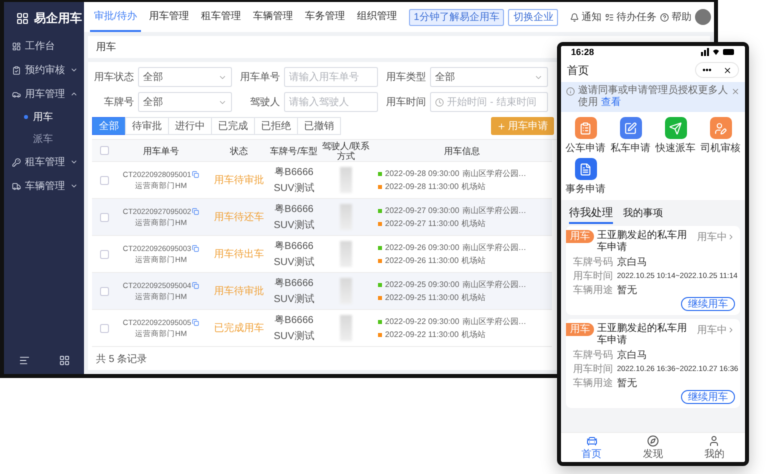  What do you see at coordinates (586, 17) in the screenshot?
I see `header-link: 通知` at bounding box center [586, 17].